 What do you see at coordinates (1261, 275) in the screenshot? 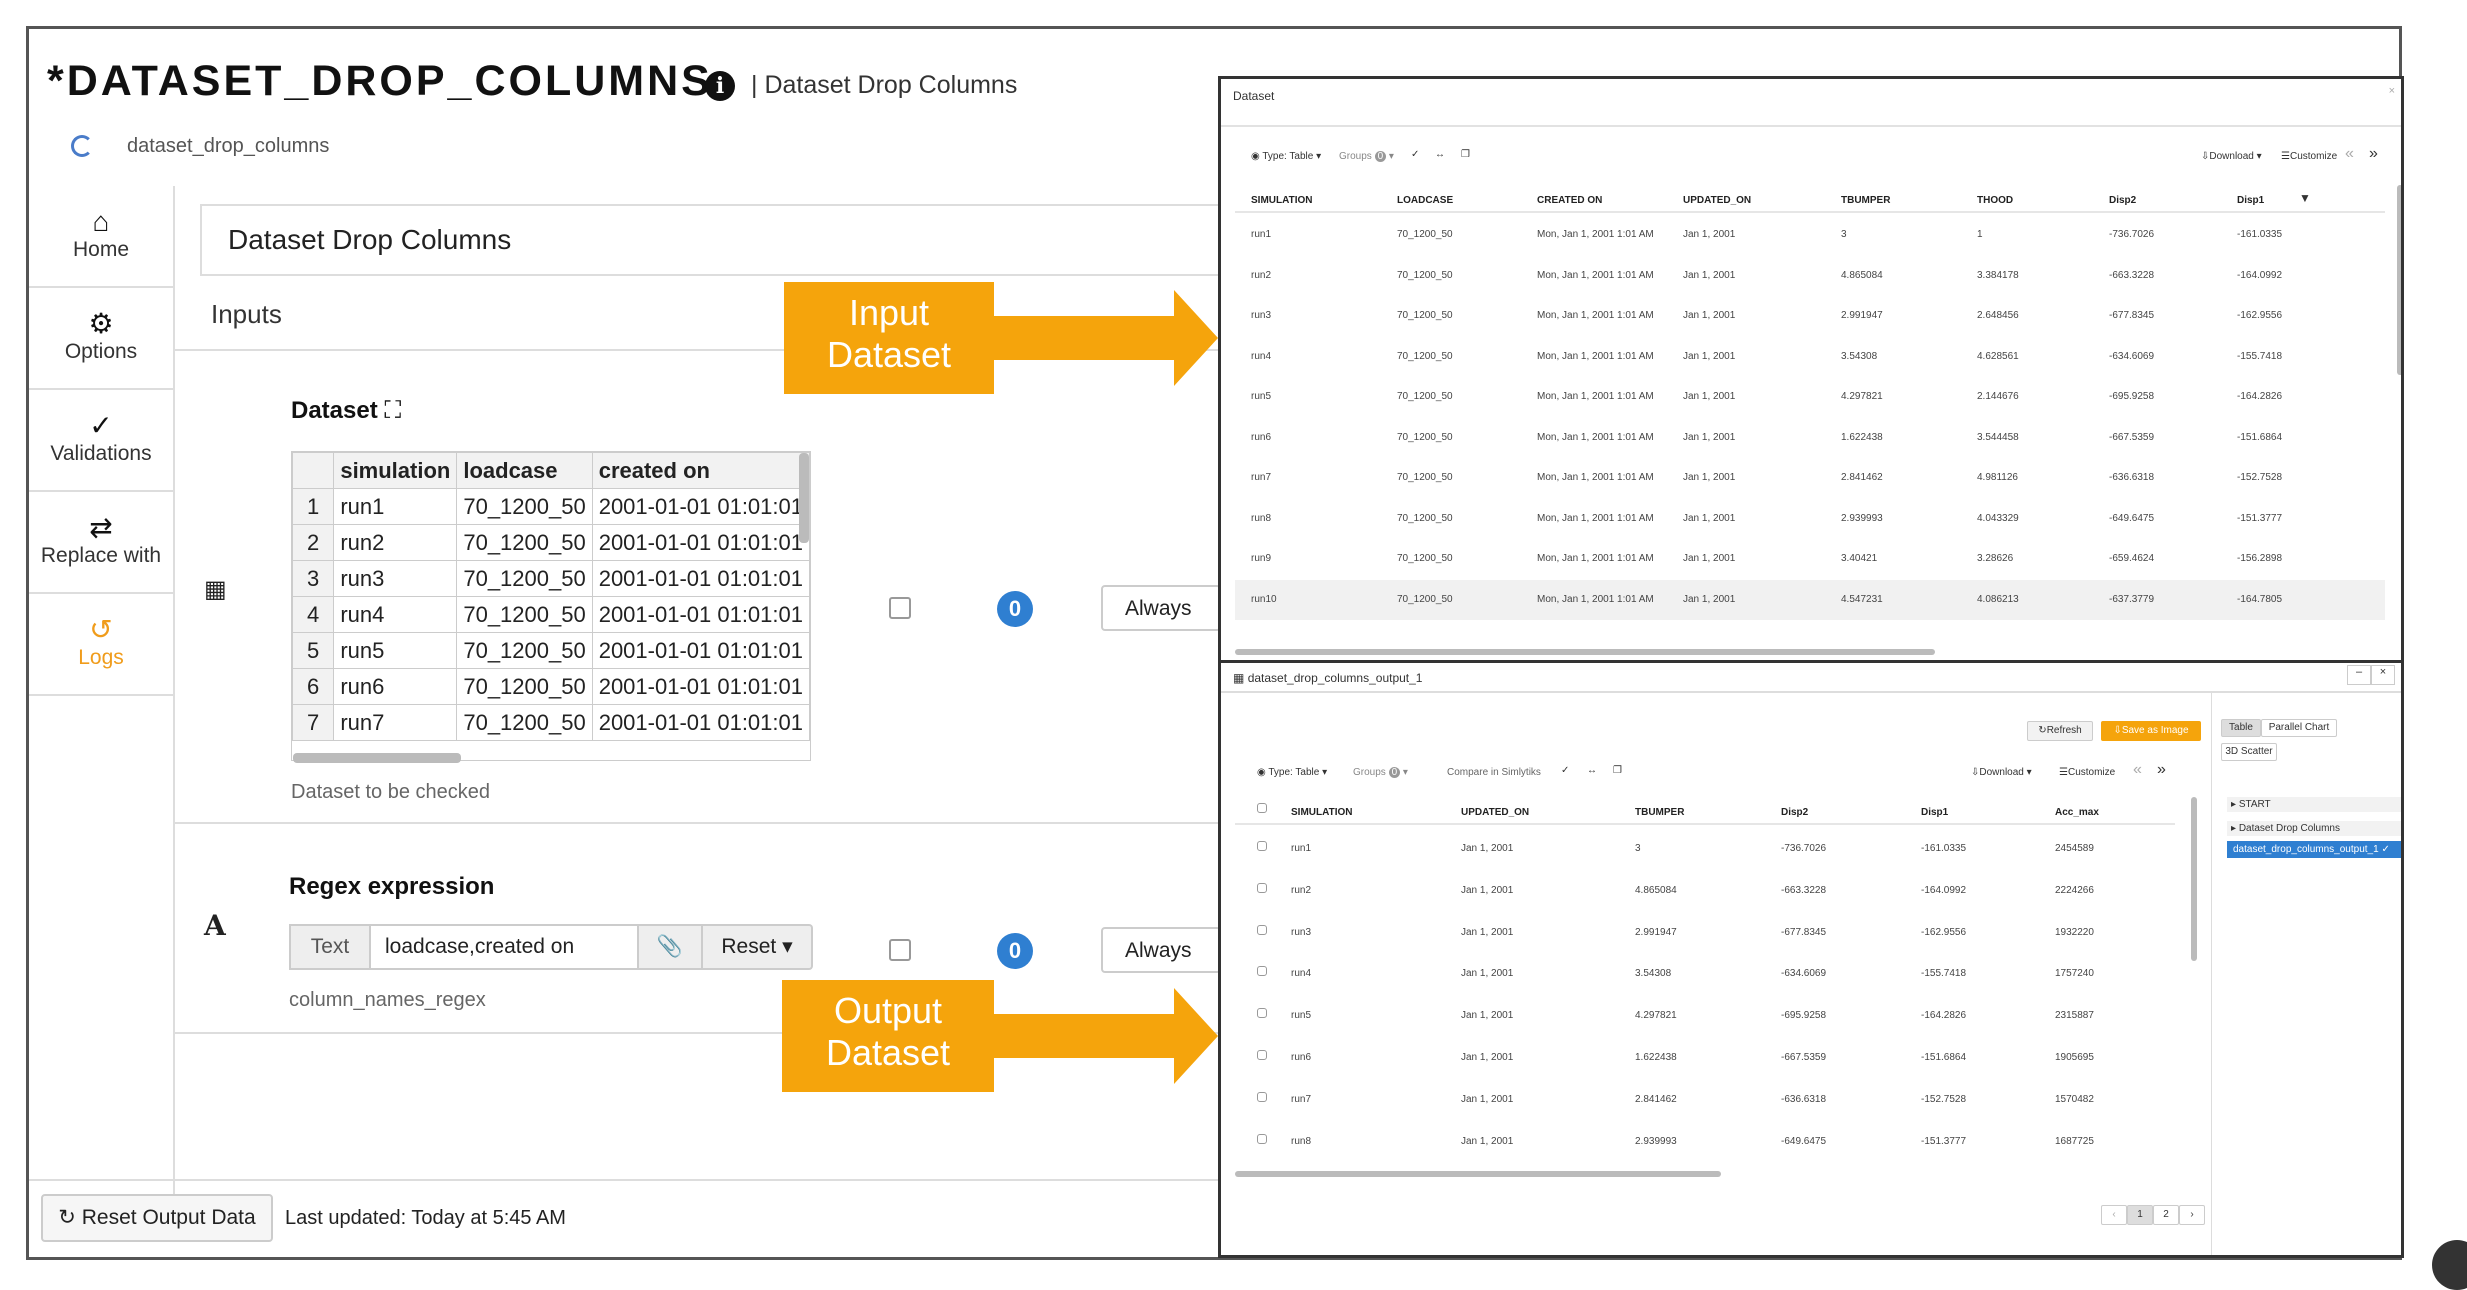
I see `table-cell: run2` at bounding box center [1261, 275].